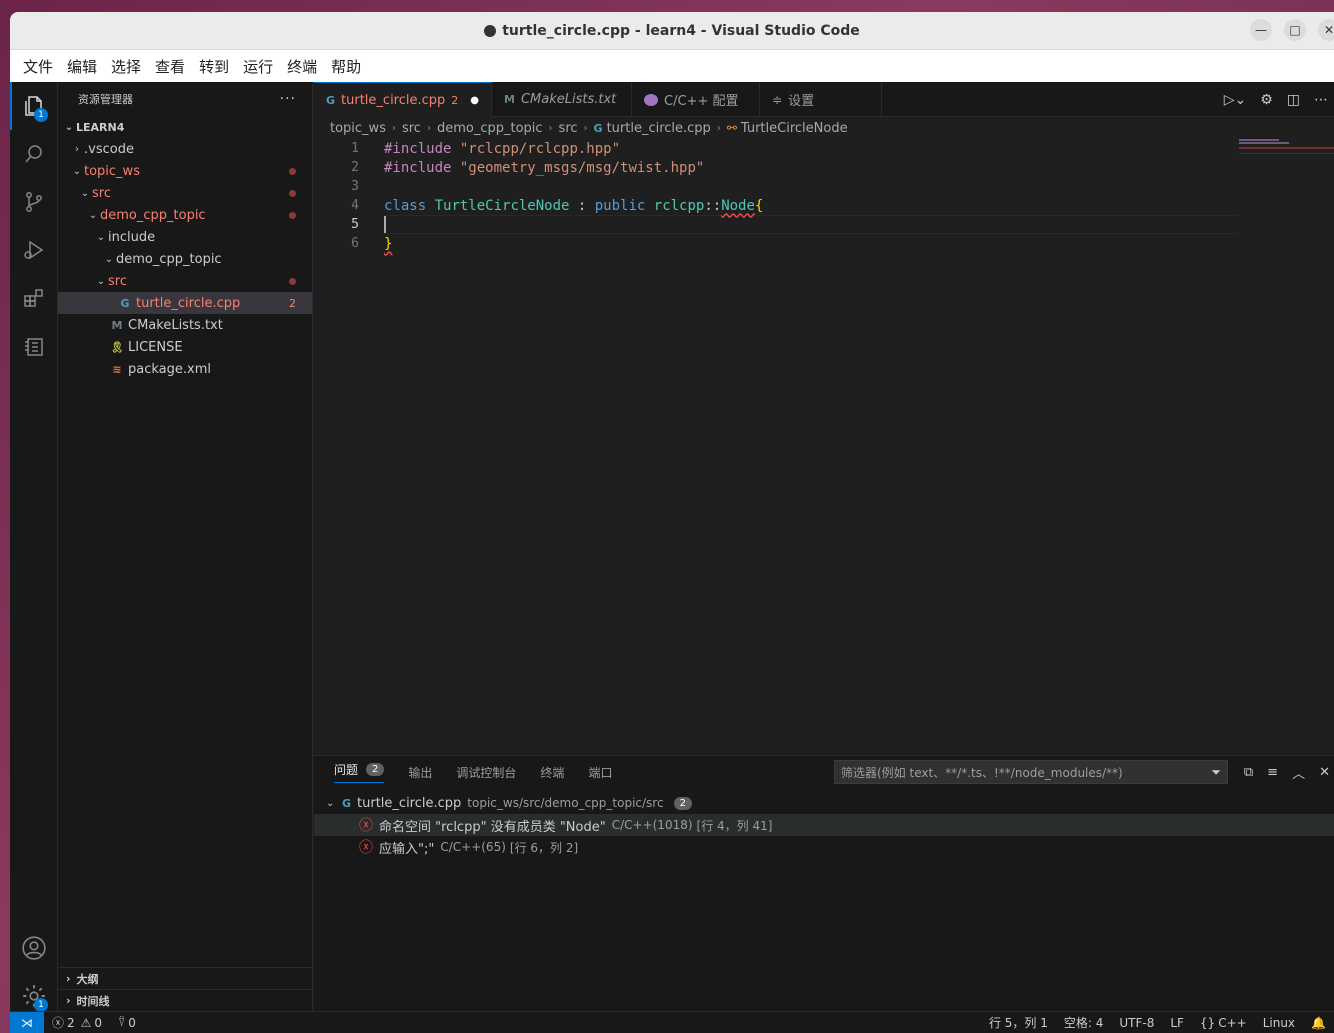 The width and height of the screenshot is (1334, 1033). What do you see at coordinates (824, 186) in the screenshot?
I see `code-line: 3` at bounding box center [824, 186].